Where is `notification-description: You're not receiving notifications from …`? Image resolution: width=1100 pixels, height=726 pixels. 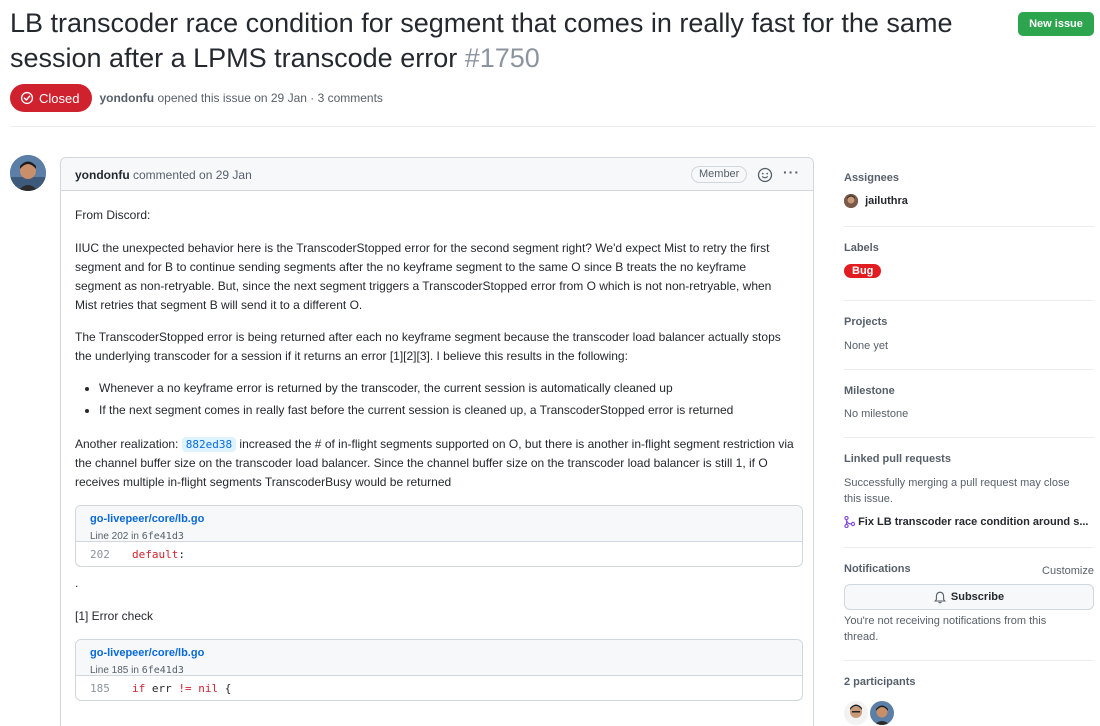
notification-description: You're not receiving notifications from … is located at coordinates (945, 629).